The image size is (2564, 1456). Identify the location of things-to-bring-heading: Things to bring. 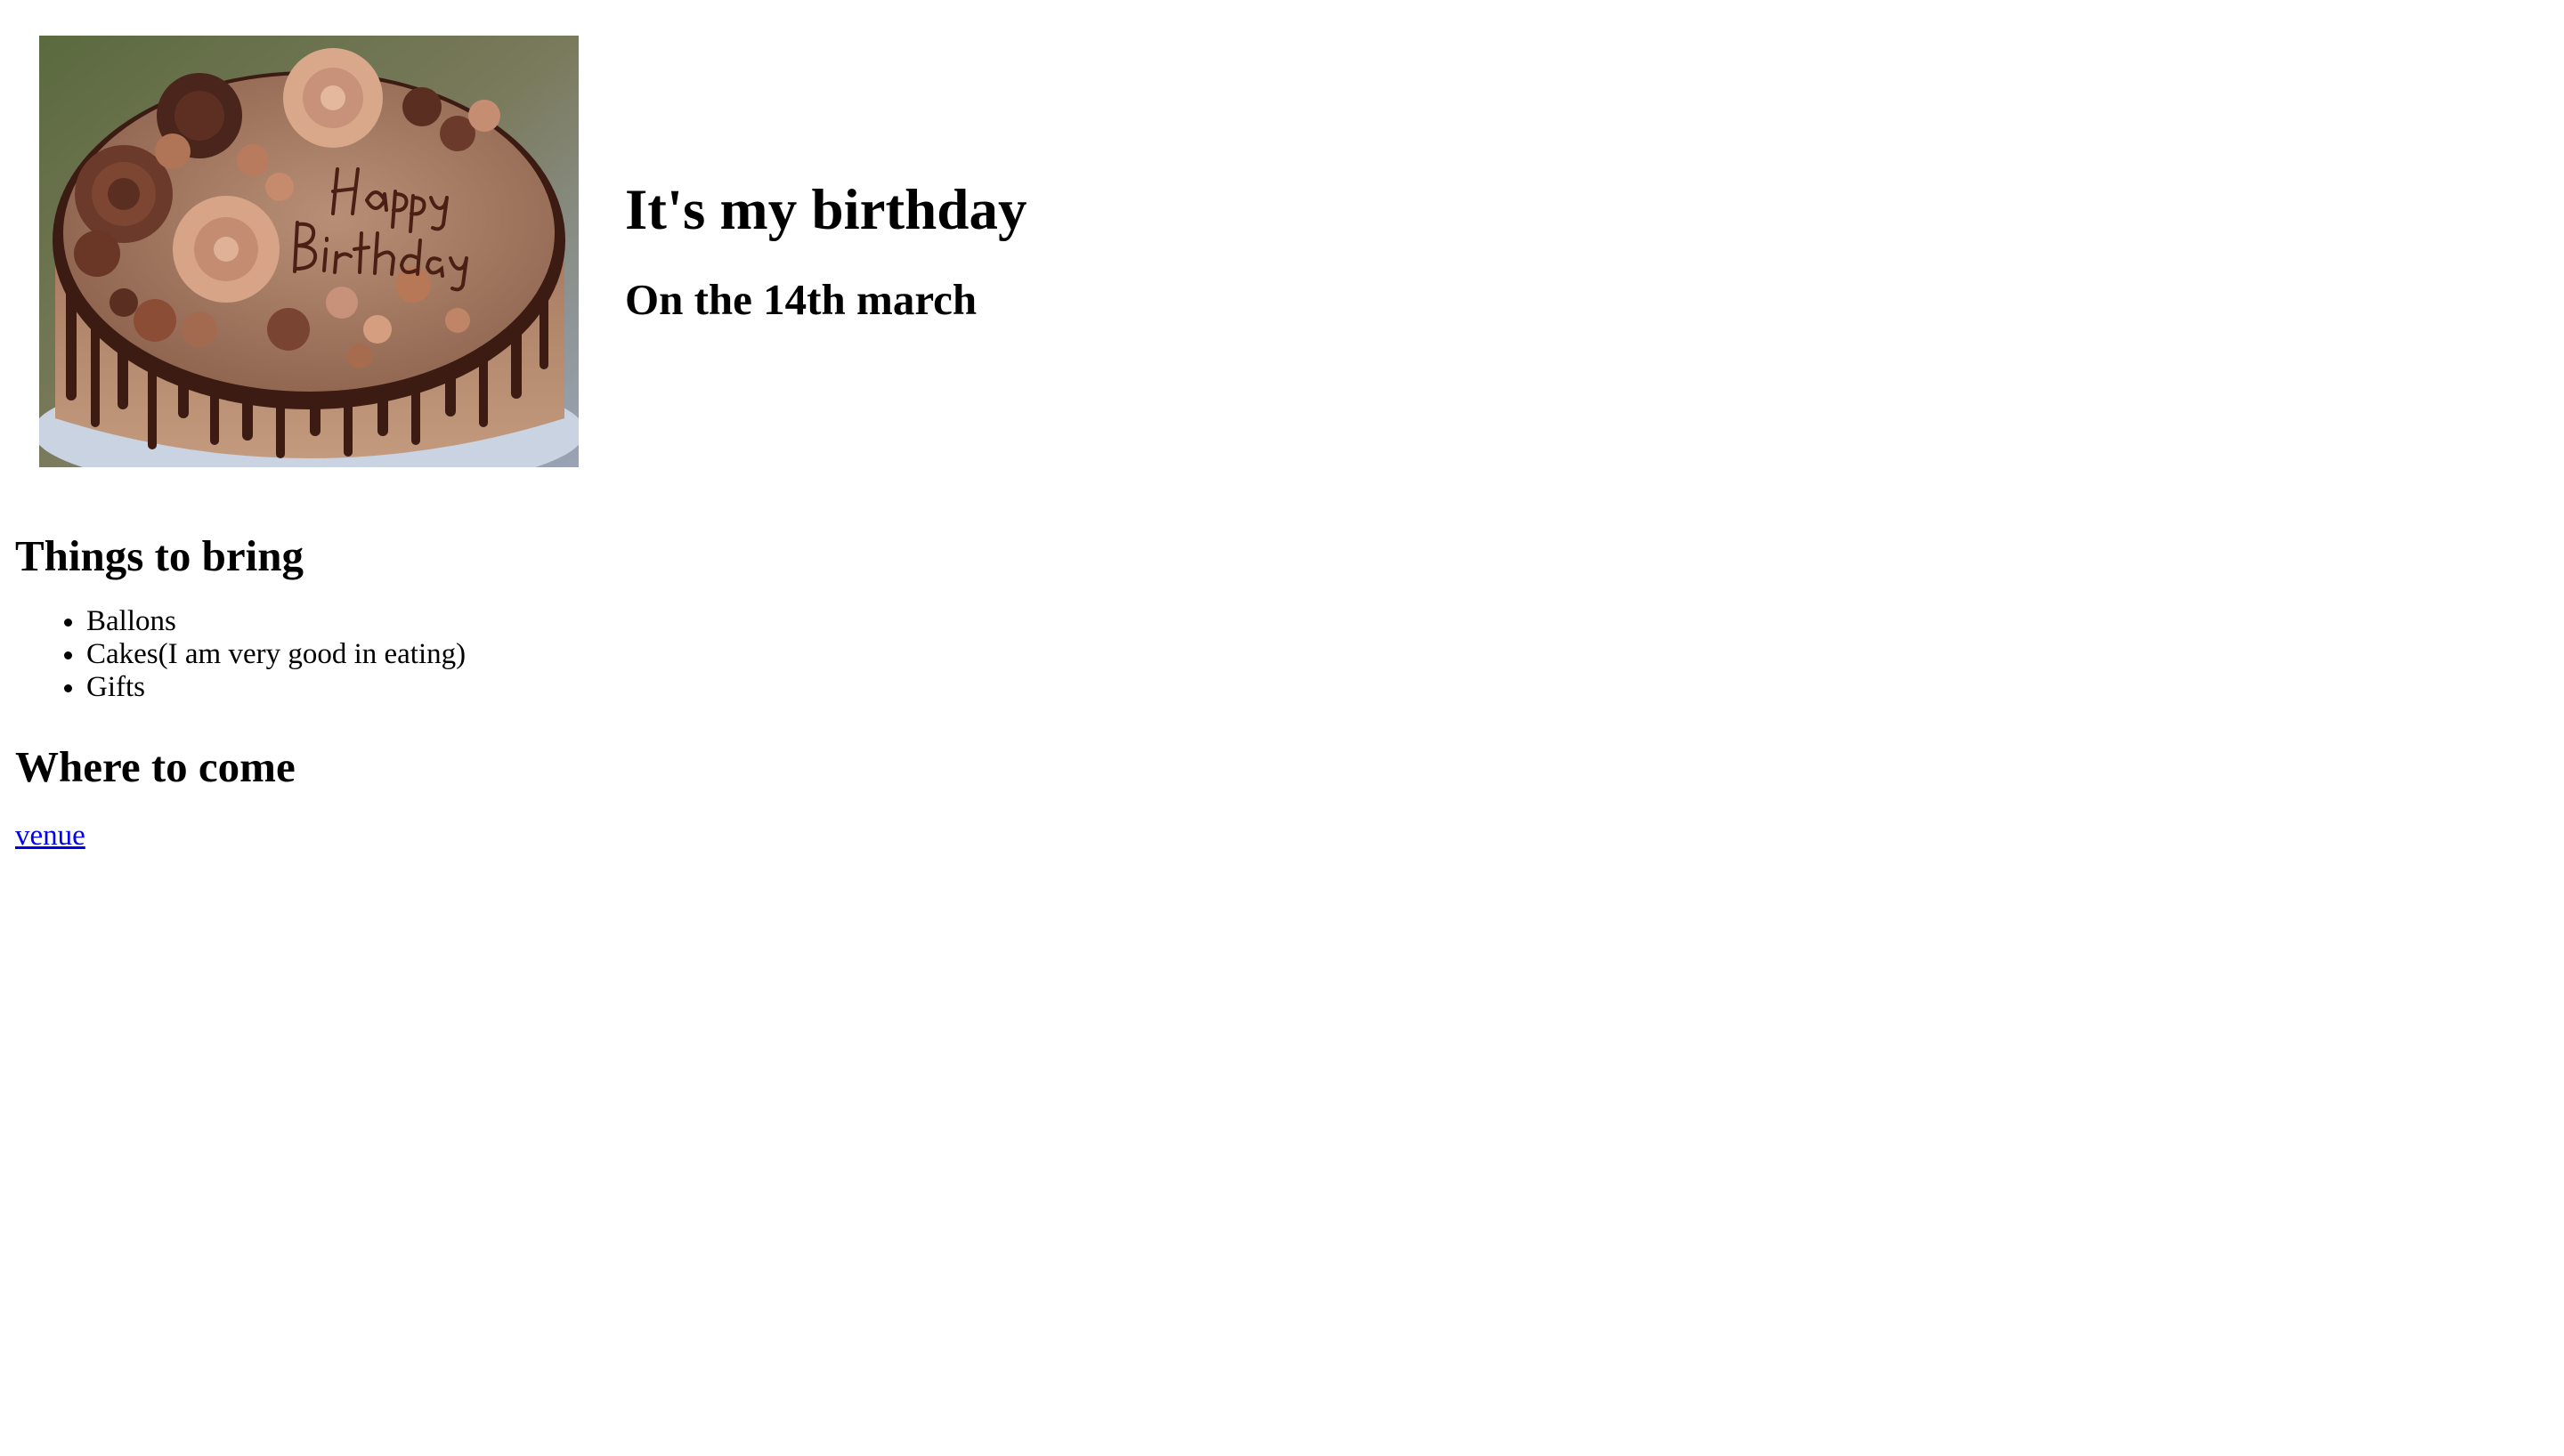
(159, 555).